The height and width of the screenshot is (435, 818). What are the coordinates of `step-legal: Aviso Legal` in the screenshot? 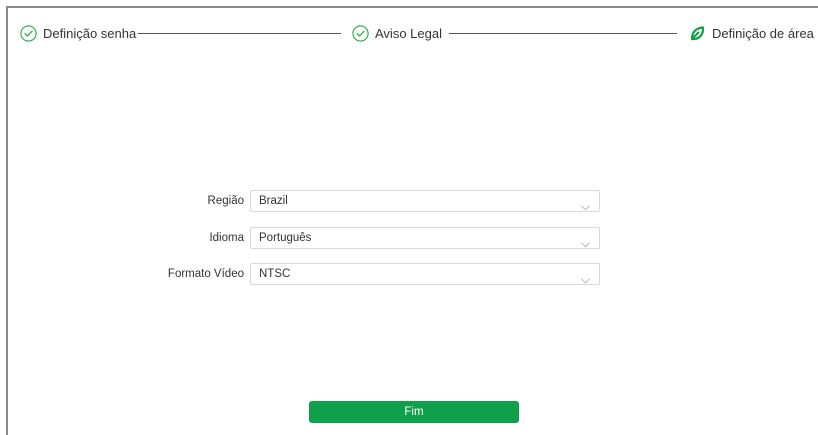 It's located at (397, 33).